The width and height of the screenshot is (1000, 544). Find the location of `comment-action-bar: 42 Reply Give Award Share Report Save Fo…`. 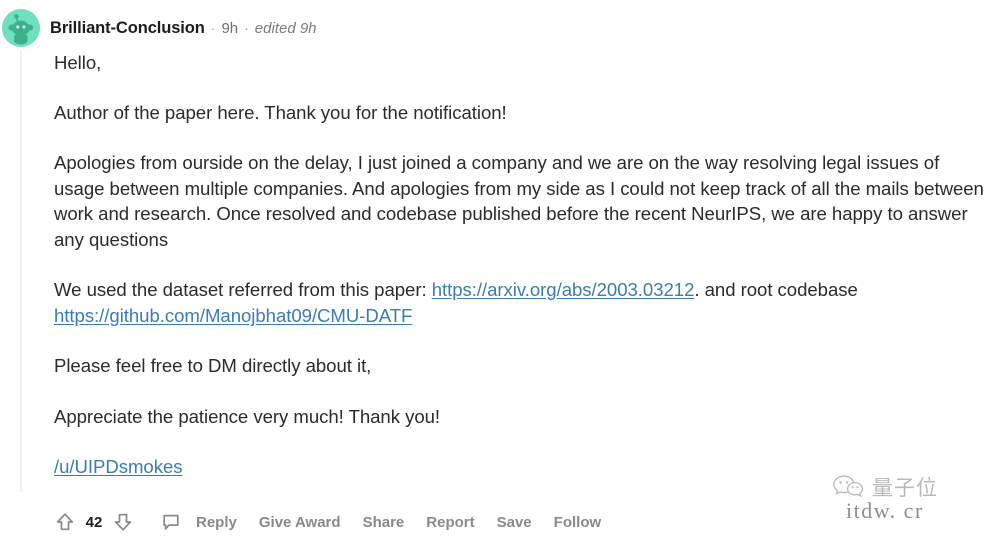

comment-action-bar: 42 Reply Give Award Share Report Save Fo… is located at coordinates (326, 522).